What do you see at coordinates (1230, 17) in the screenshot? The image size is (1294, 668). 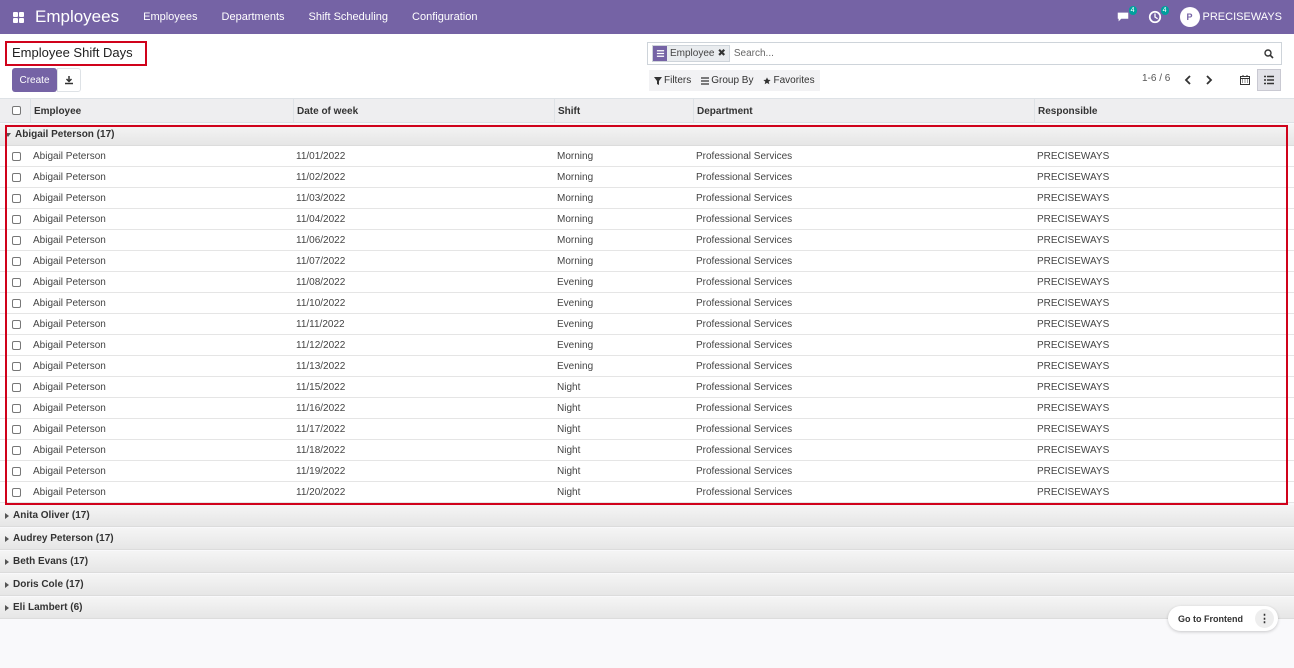 I see `company-switcher: P PRECISEWAYS` at bounding box center [1230, 17].